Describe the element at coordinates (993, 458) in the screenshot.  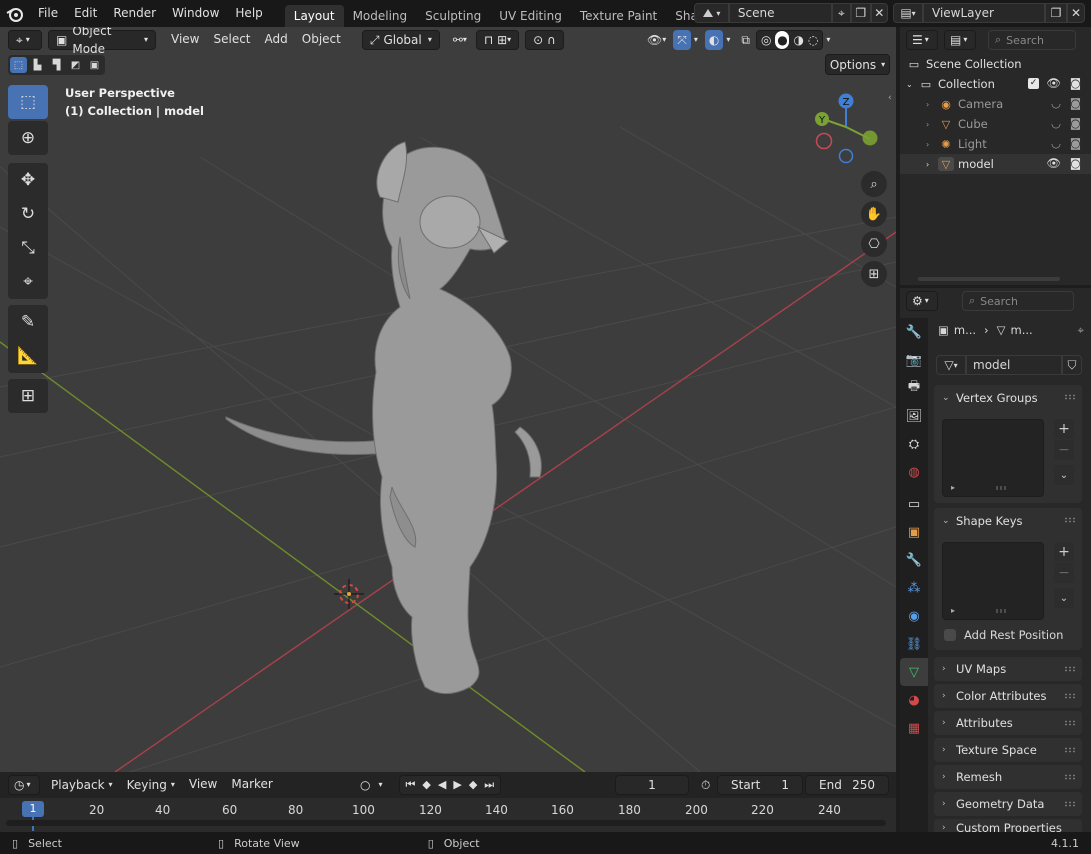
I see `vertex-groups-list: ▸` at that location.